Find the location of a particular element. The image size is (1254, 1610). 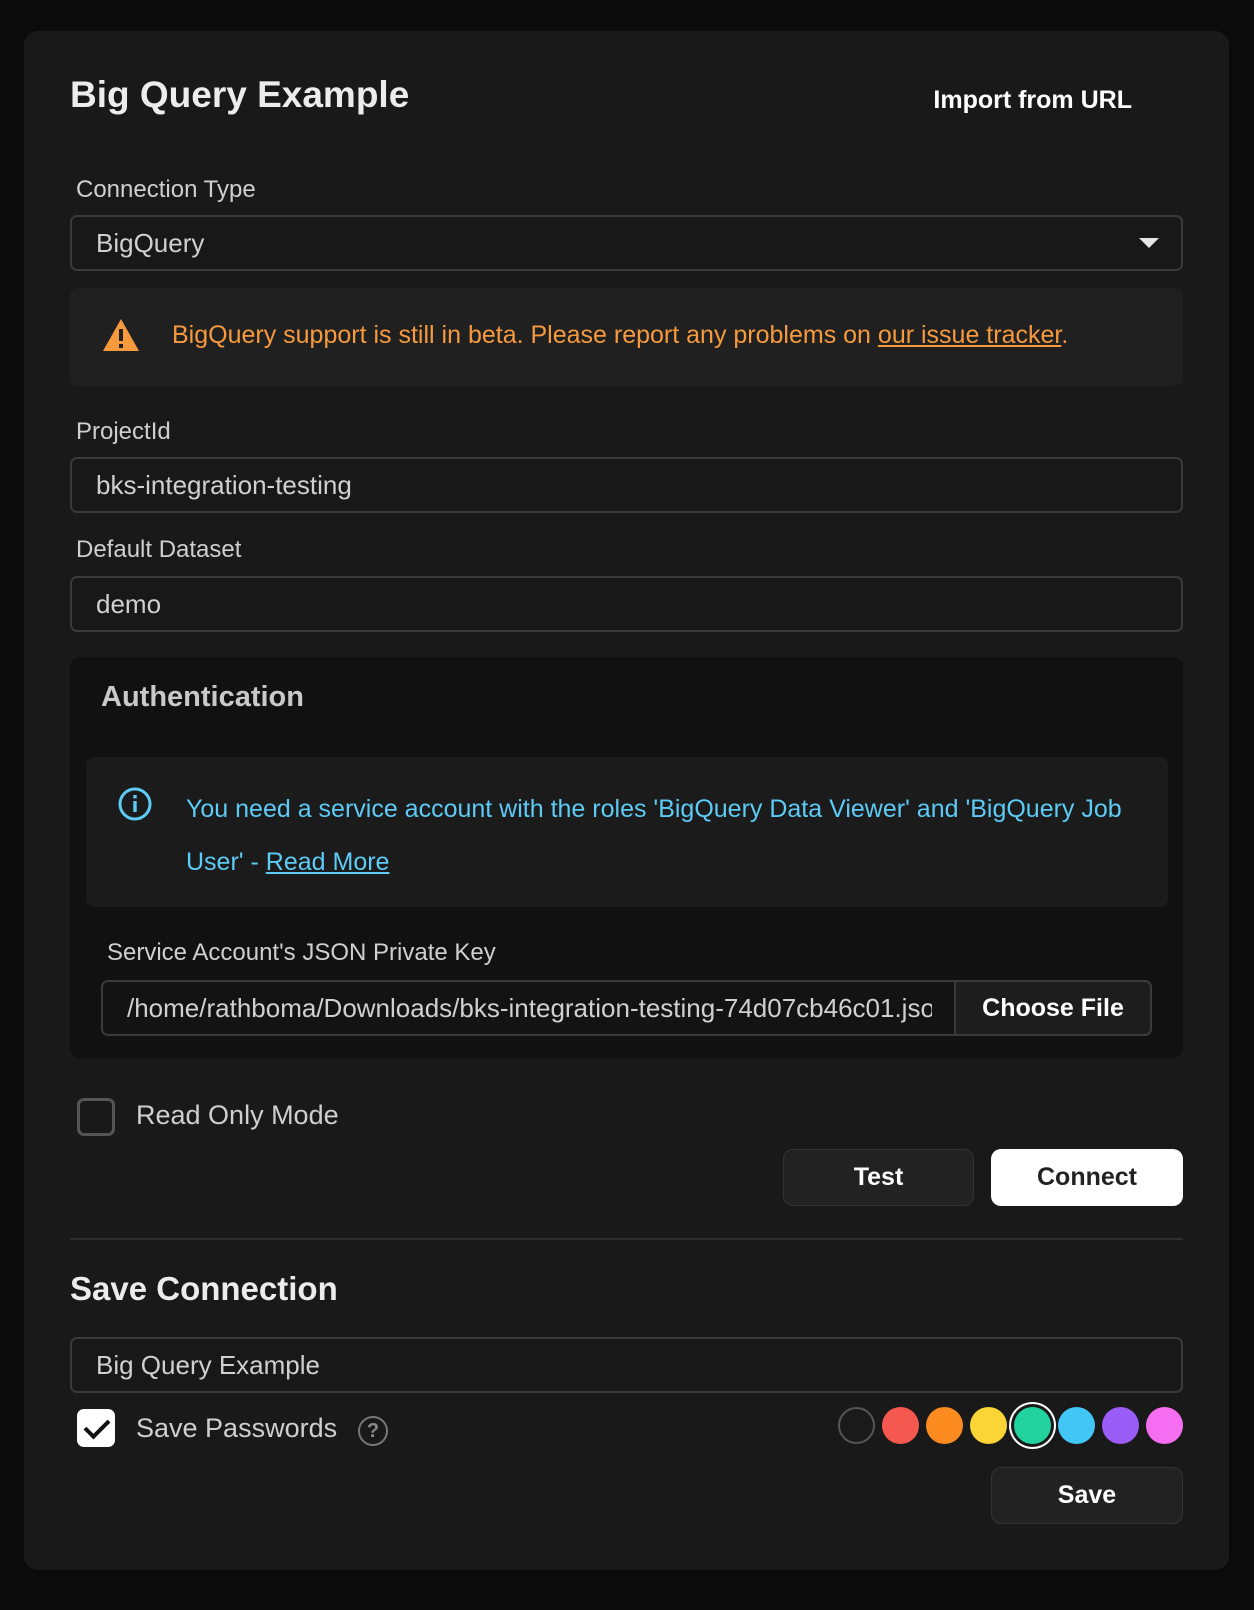

connection-type-select: BigQuery is located at coordinates (626, 243).